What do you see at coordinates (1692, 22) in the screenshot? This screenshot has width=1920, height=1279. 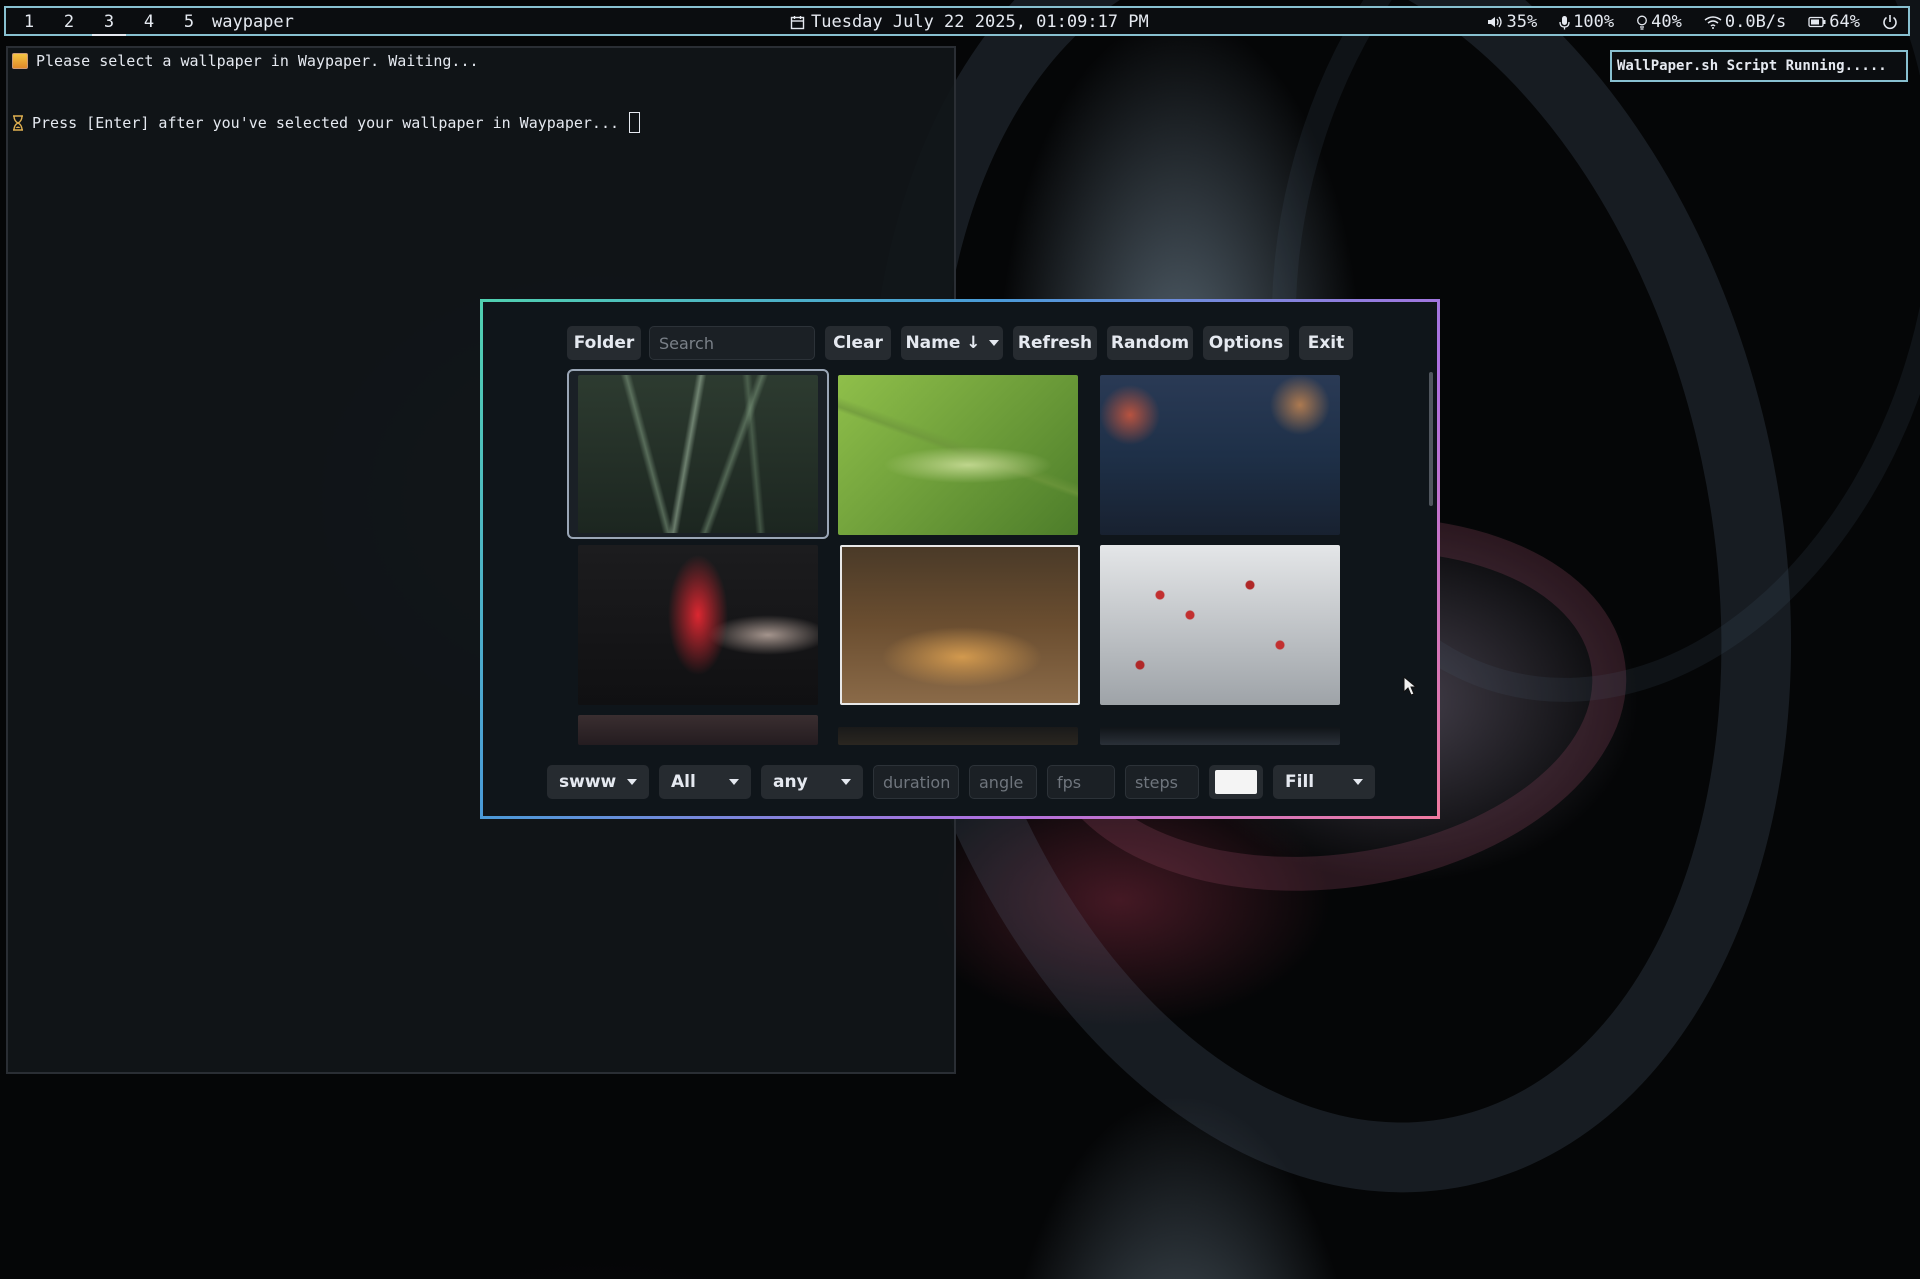 I see `status-area: 35% 100% 40% 0.0B/s 64%` at bounding box center [1692, 22].